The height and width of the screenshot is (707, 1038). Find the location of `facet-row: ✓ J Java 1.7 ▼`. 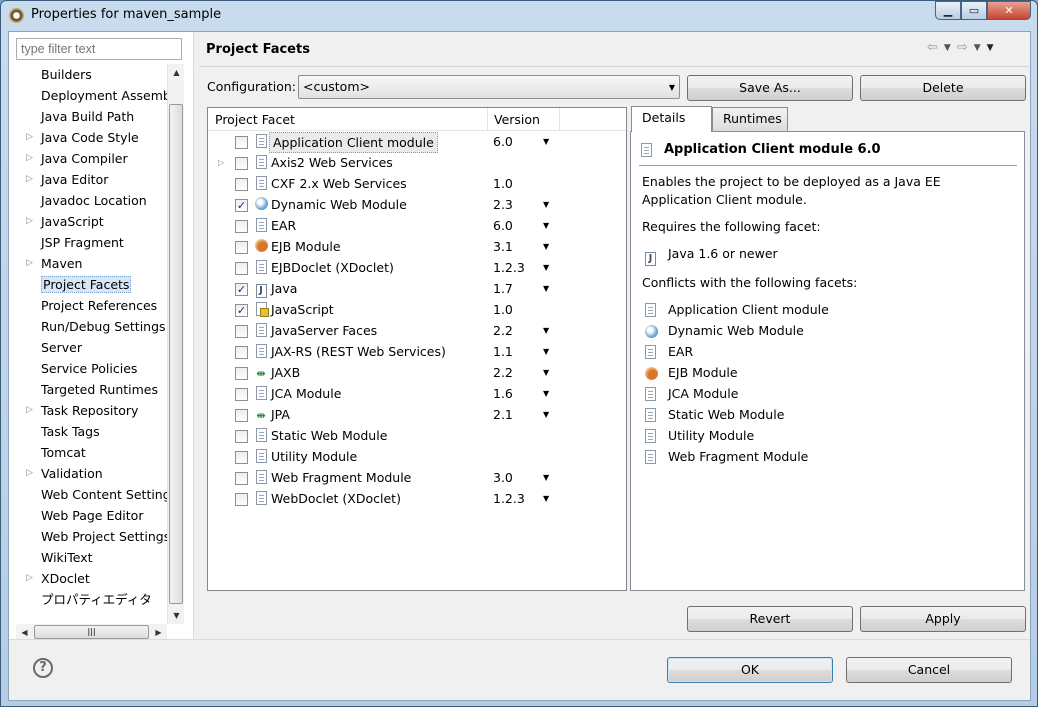

facet-row: ✓ J Java 1.7 ▼ is located at coordinates (417, 288).